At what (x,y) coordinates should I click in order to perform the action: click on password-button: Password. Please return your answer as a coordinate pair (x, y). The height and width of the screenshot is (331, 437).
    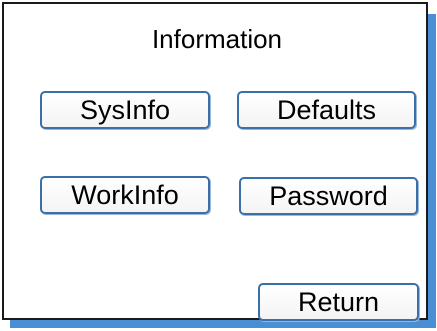
    Looking at the image, I should click on (328, 196).